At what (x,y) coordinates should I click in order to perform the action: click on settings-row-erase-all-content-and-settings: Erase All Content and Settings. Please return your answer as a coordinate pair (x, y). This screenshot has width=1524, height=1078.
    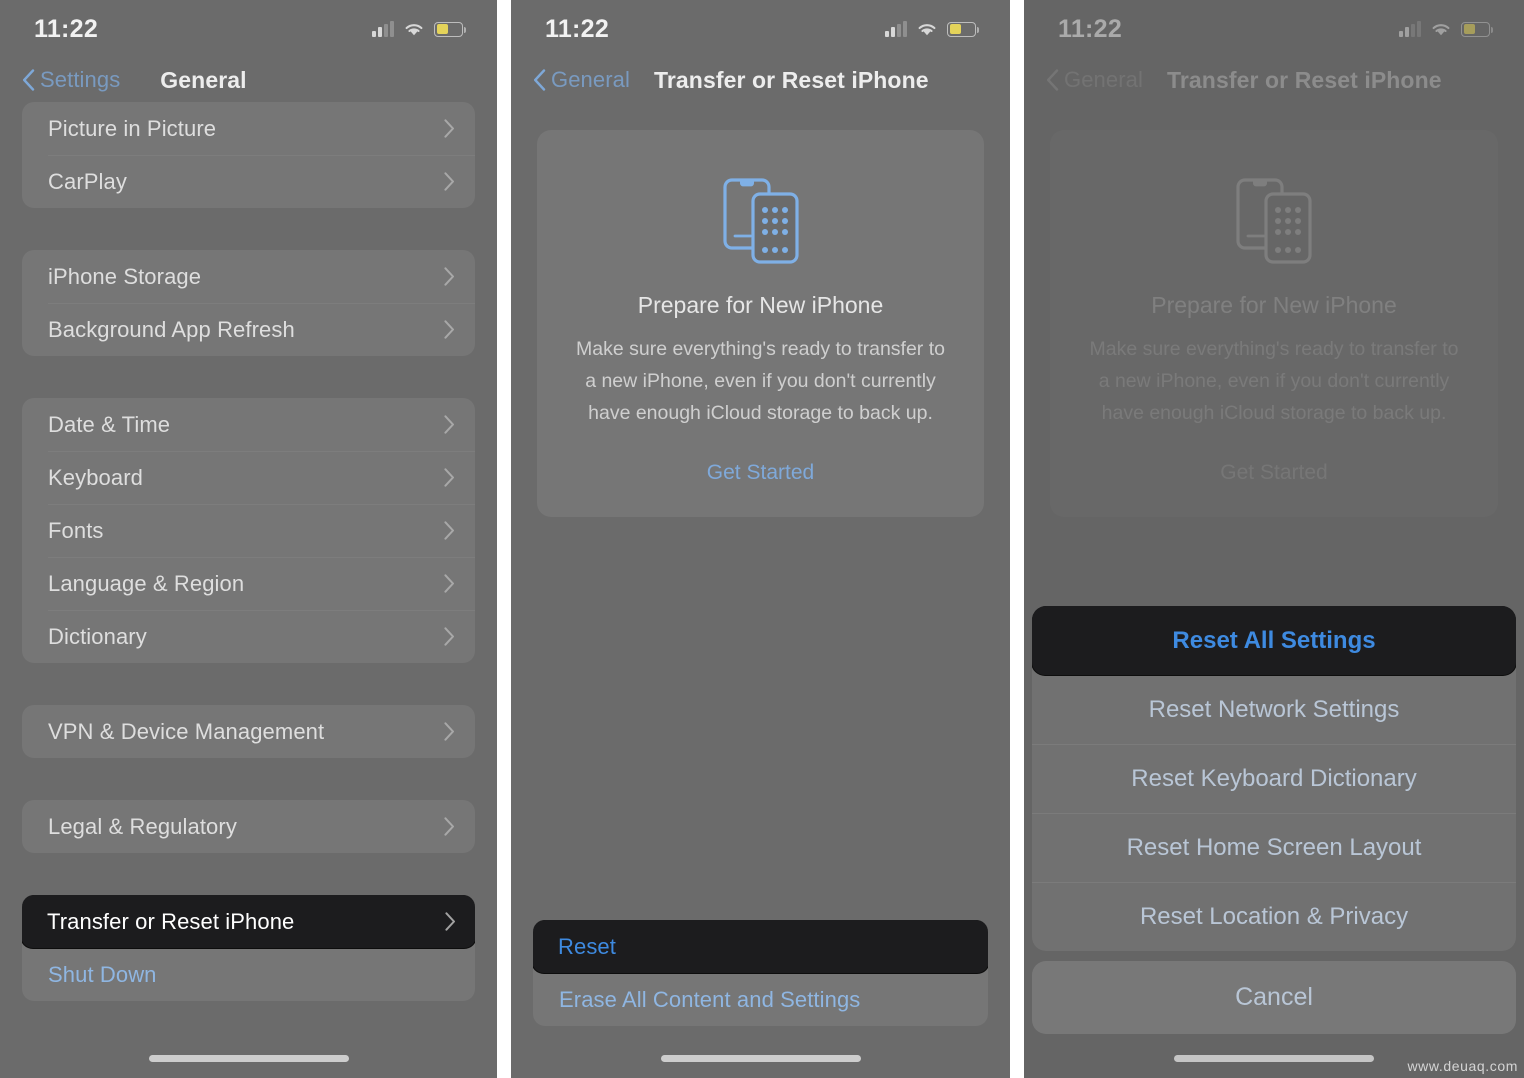
    Looking at the image, I should click on (760, 999).